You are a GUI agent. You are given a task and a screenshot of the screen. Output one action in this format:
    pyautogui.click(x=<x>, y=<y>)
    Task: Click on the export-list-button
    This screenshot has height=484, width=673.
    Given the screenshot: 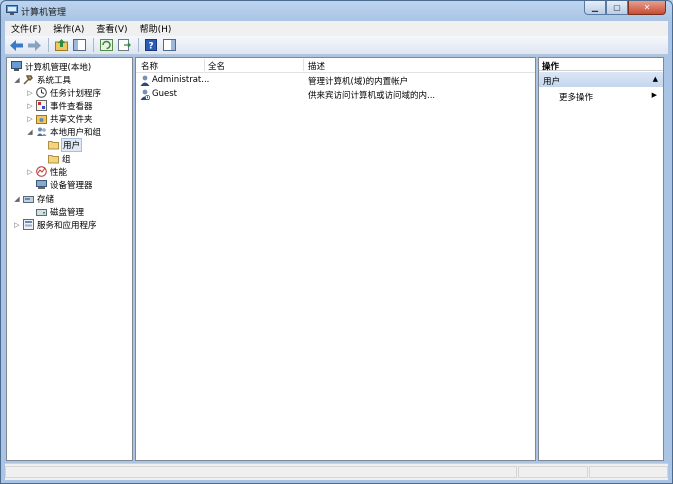 What is the action you would take?
    pyautogui.click(x=124, y=45)
    